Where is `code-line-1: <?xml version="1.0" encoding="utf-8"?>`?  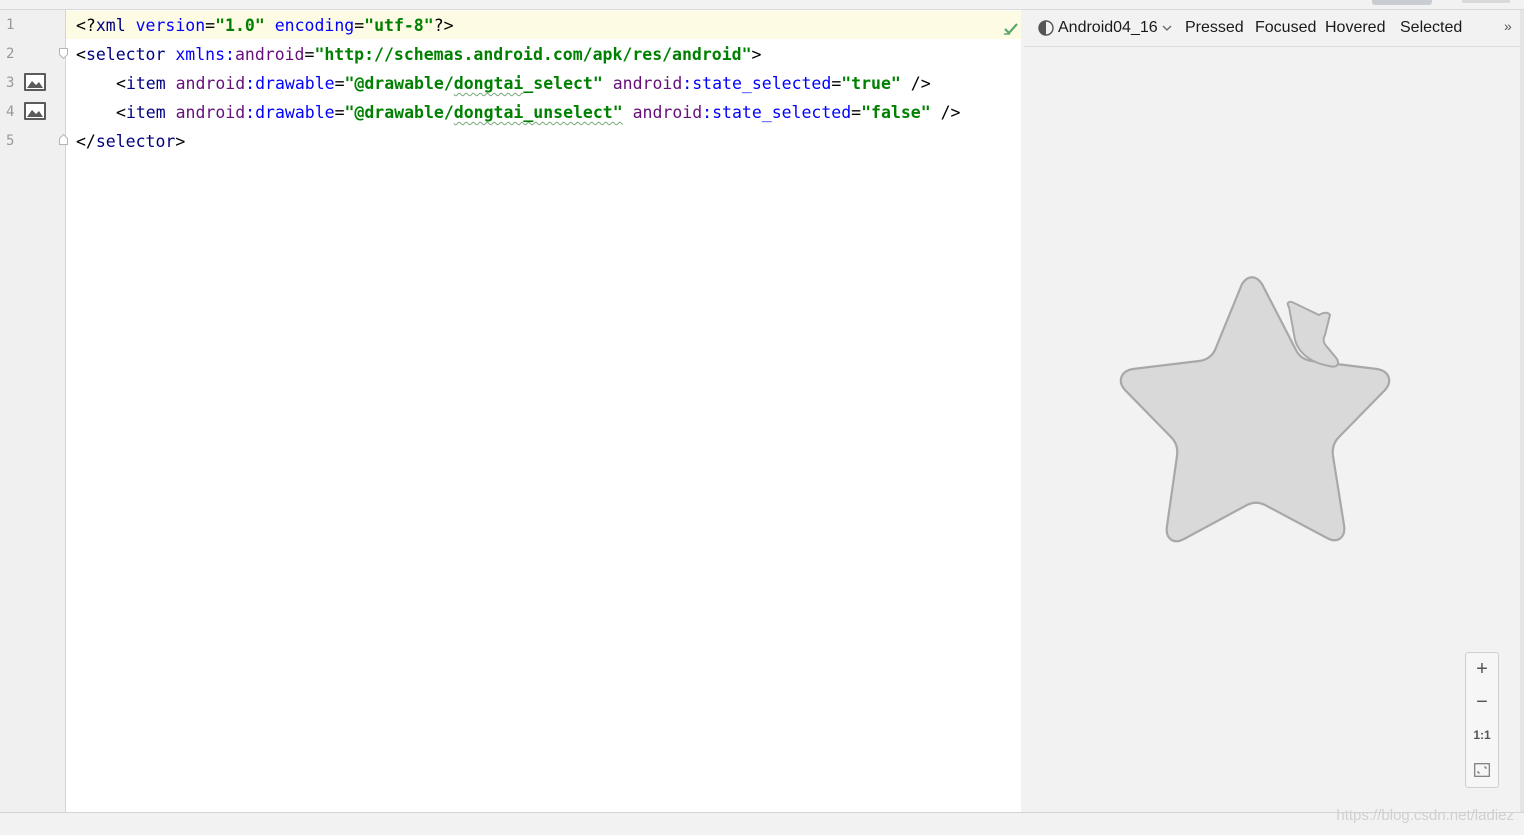
code-line-1: <?xml version="1.0" encoding="utf-8"?> is located at coordinates (265, 25).